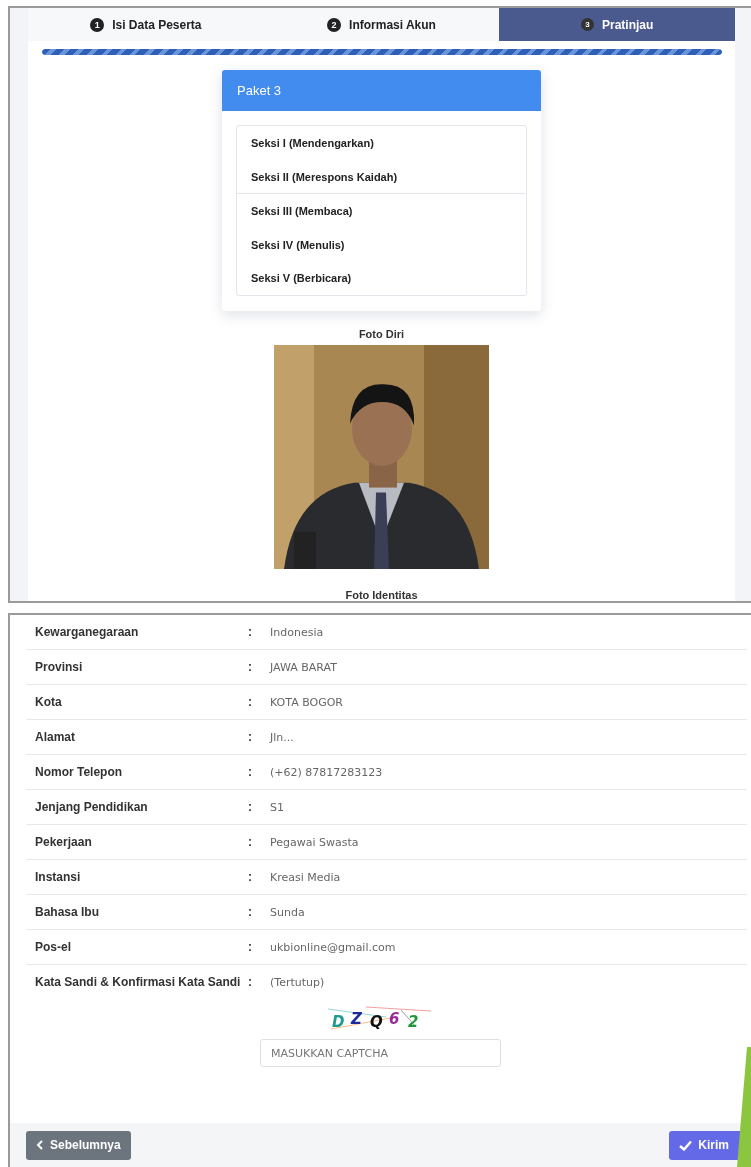  I want to click on step-tab: 1 Isi Data Peserta, so click(146, 25).